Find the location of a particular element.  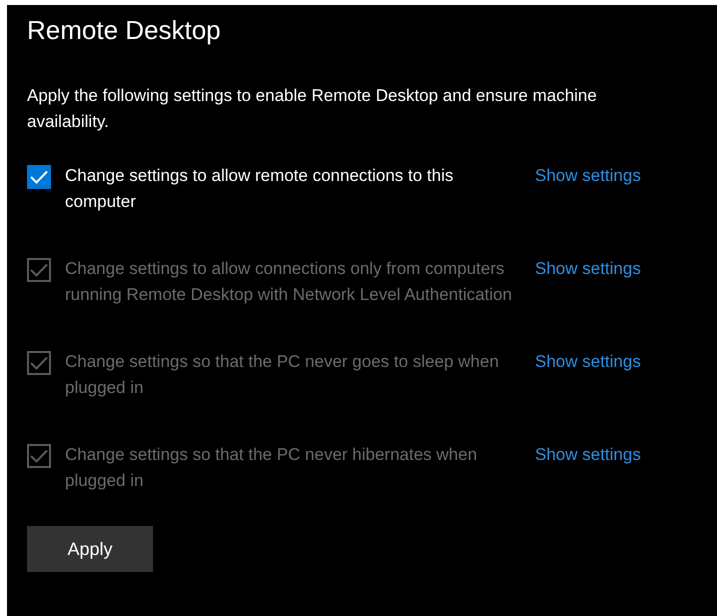

description-text: Apply the following settings to enable Remote Desktop and ensure machine availability. is located at coordinates (312, 109).